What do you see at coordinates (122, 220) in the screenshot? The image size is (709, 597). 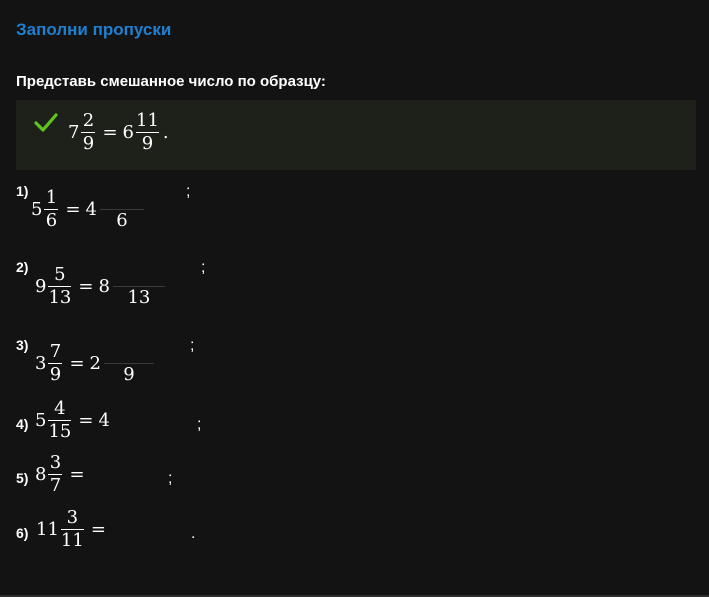 I see `result-denominator: 6` at bounding box center [122, 220].